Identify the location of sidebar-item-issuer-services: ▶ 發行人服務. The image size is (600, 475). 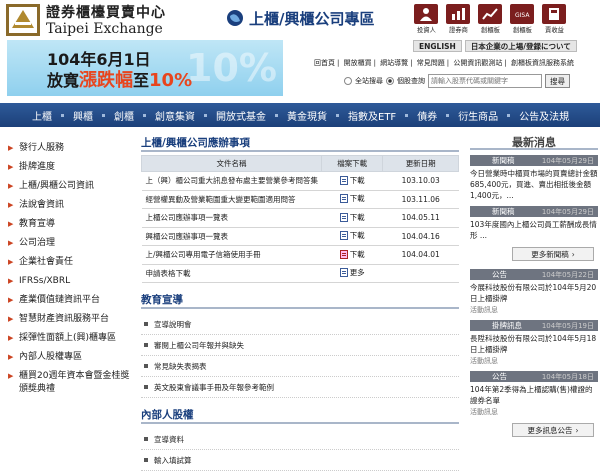
(70, 148).